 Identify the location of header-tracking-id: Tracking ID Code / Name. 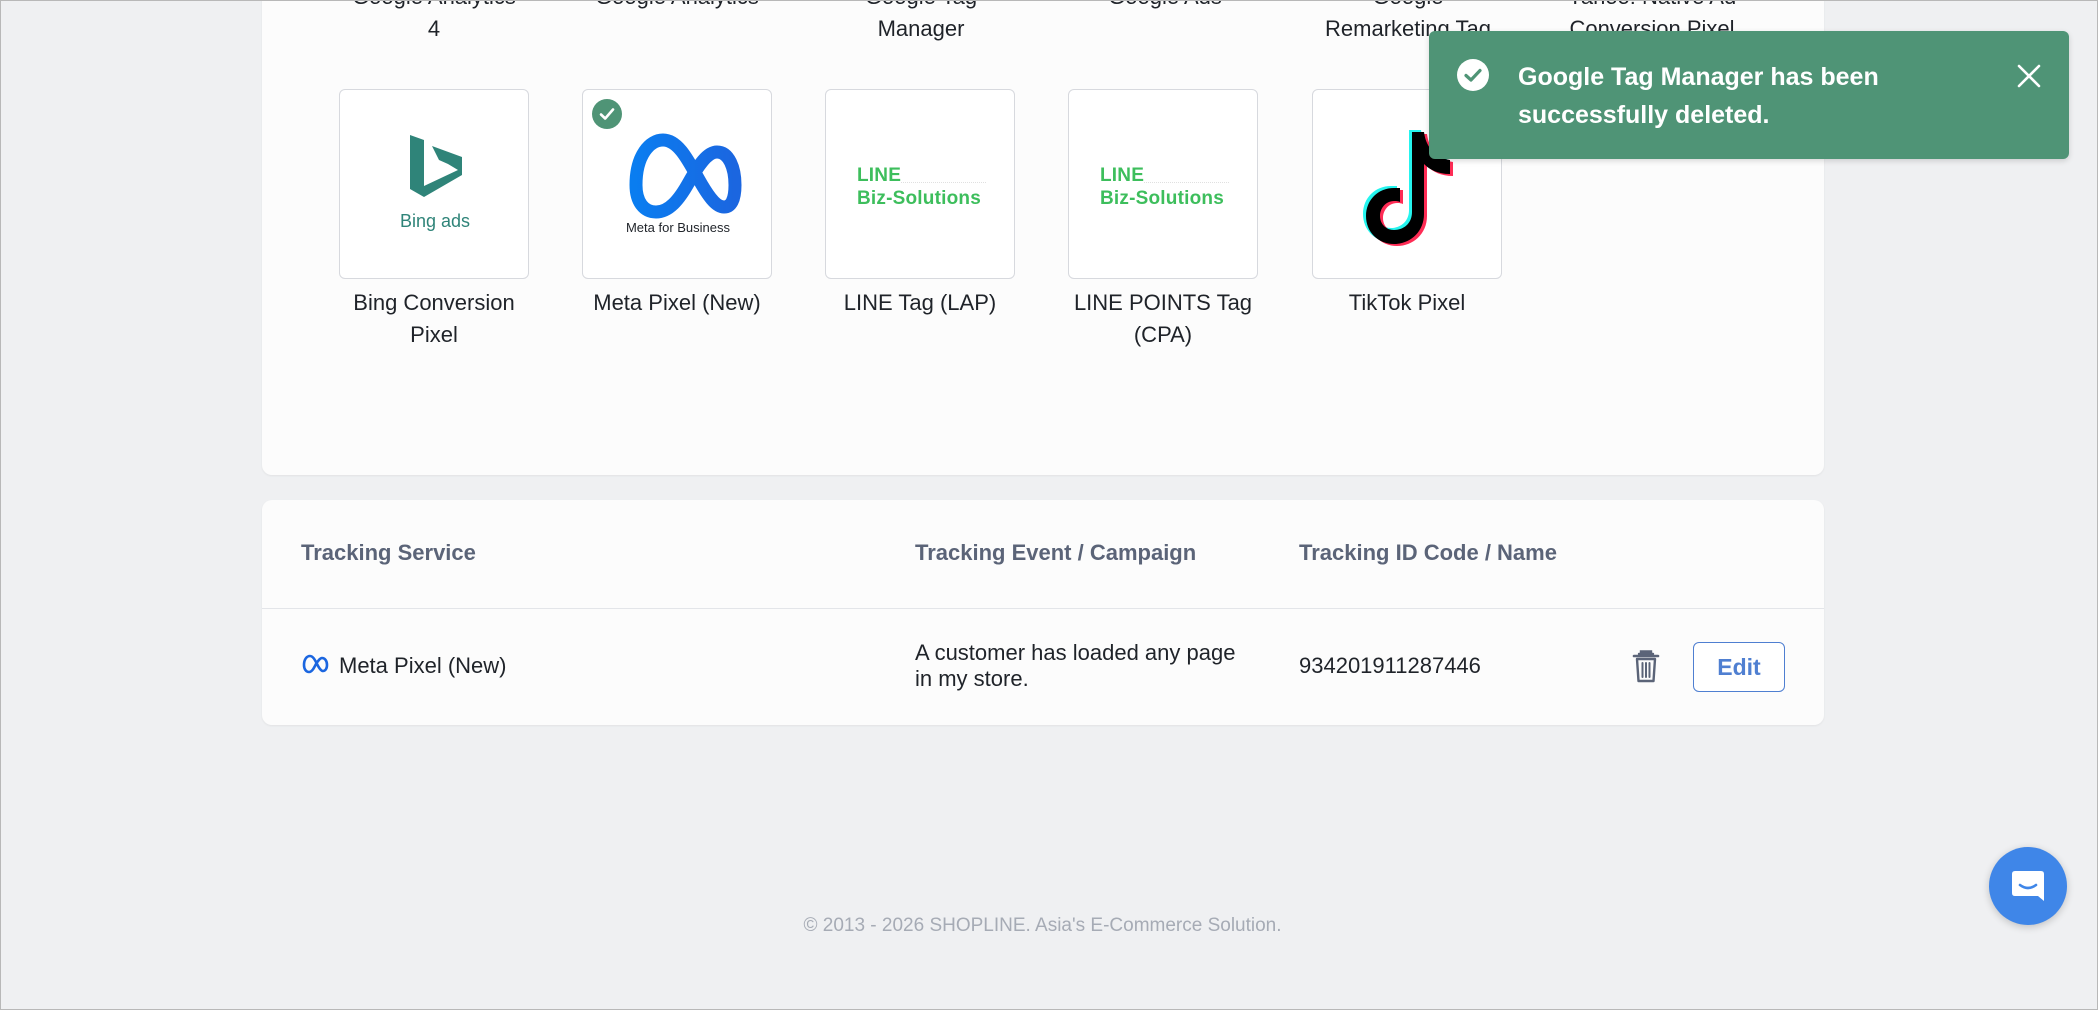
(1428, 552).